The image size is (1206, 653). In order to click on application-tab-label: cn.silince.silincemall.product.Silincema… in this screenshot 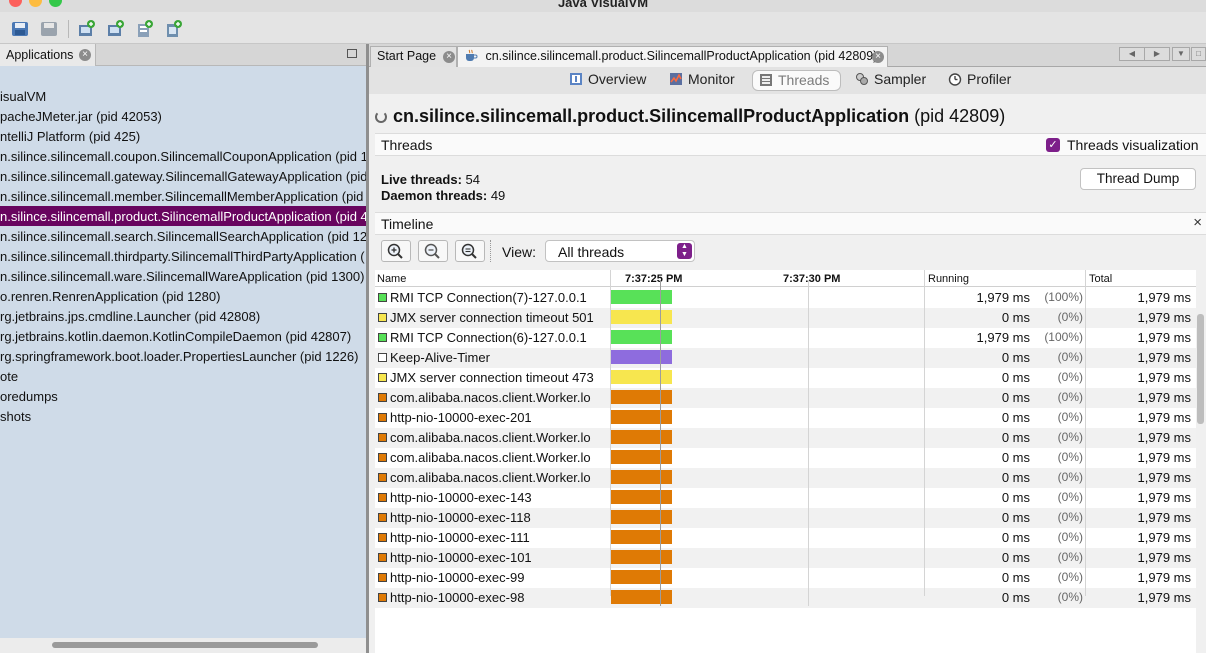, I will do `click(681, 56)`.